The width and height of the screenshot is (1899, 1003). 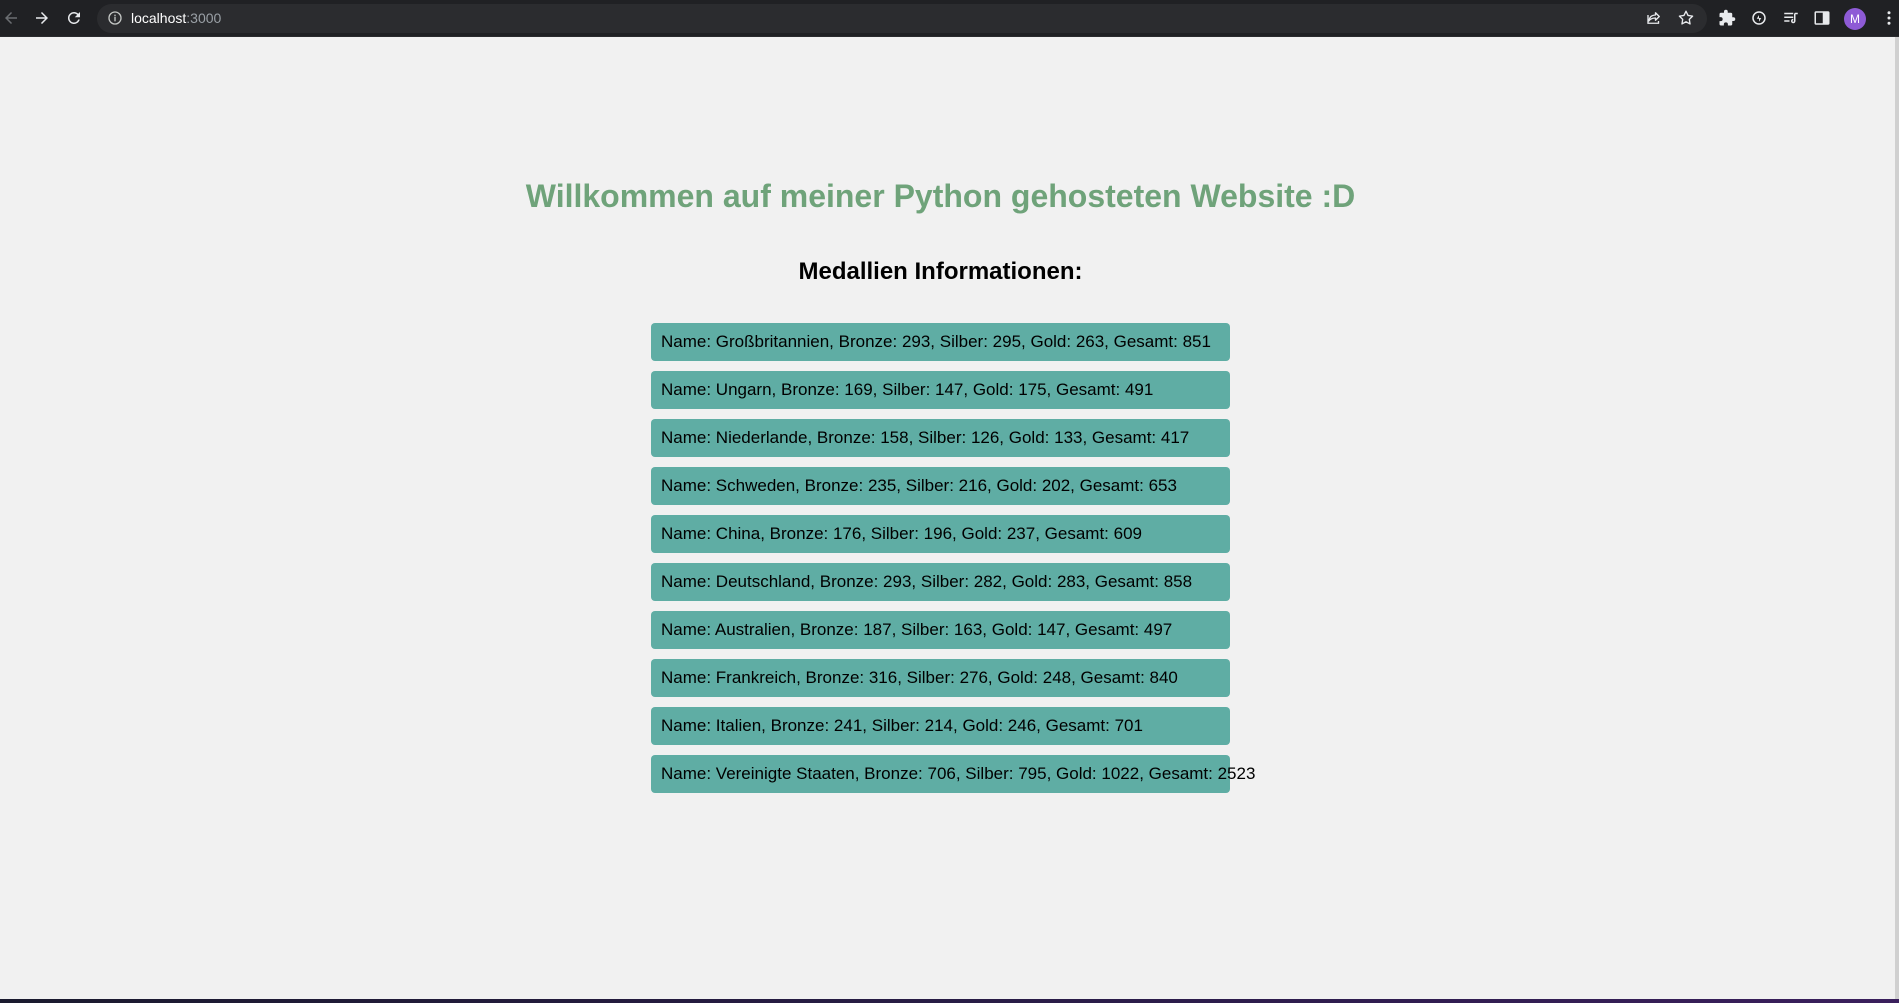 I want to click on address-bar: localhost:3000, so click(x=902, y=18).